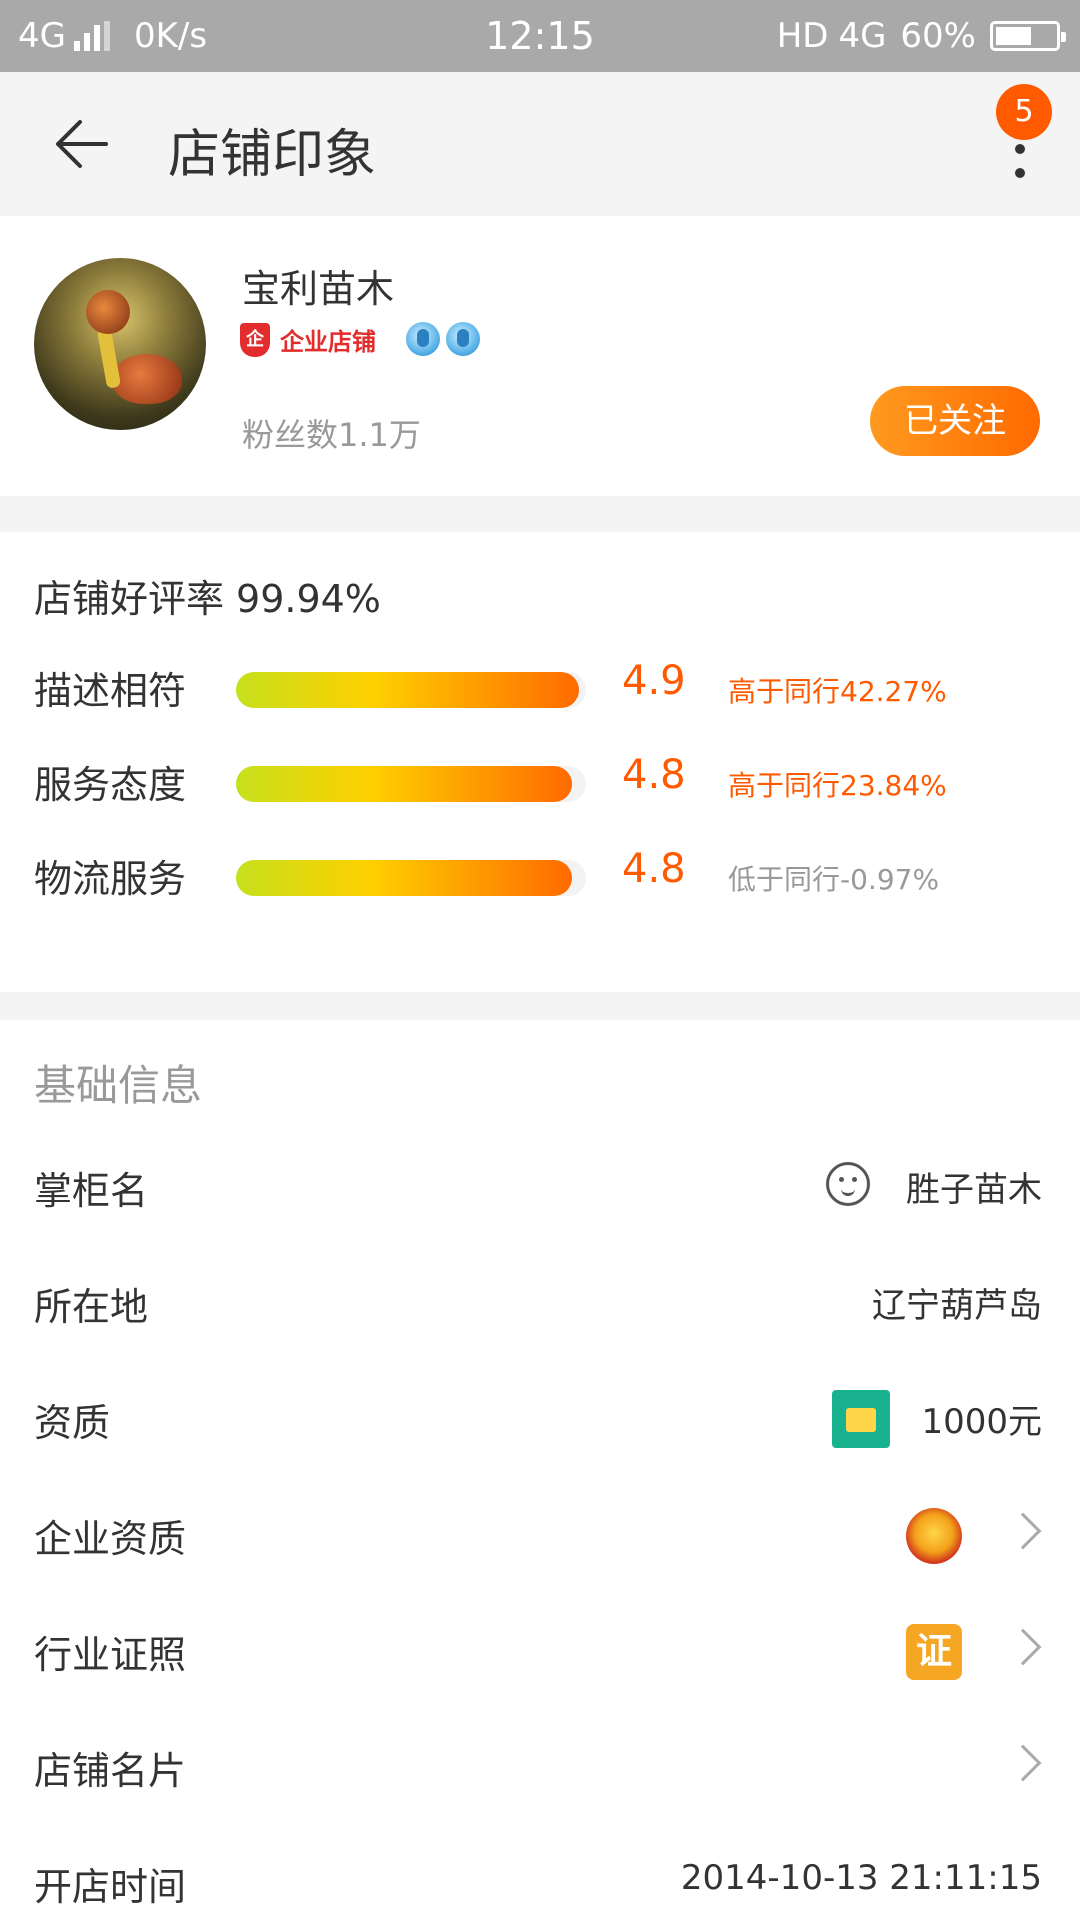 The height and width of the screenshot is (1920, 1080). I want to click on info-row-location: 所在地 辽宁葫芦岛, so click(540, 1302).